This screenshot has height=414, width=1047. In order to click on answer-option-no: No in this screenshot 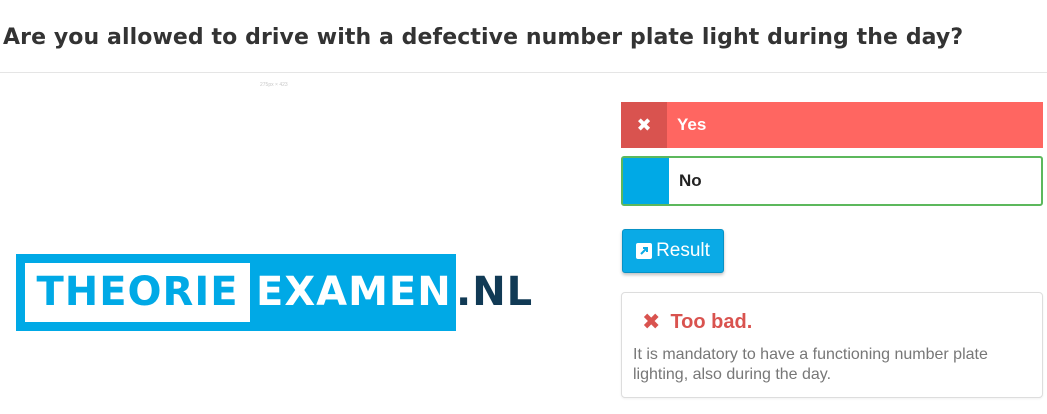, I will do `click(832, 181)`.